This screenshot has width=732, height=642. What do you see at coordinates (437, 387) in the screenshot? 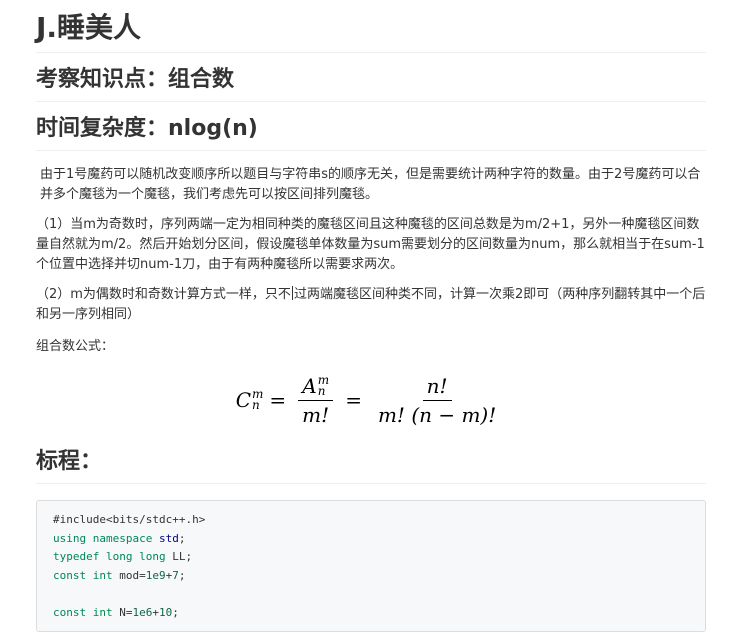
I see `formula-frac2-numerator: n!` at bounding box center [437, 387].